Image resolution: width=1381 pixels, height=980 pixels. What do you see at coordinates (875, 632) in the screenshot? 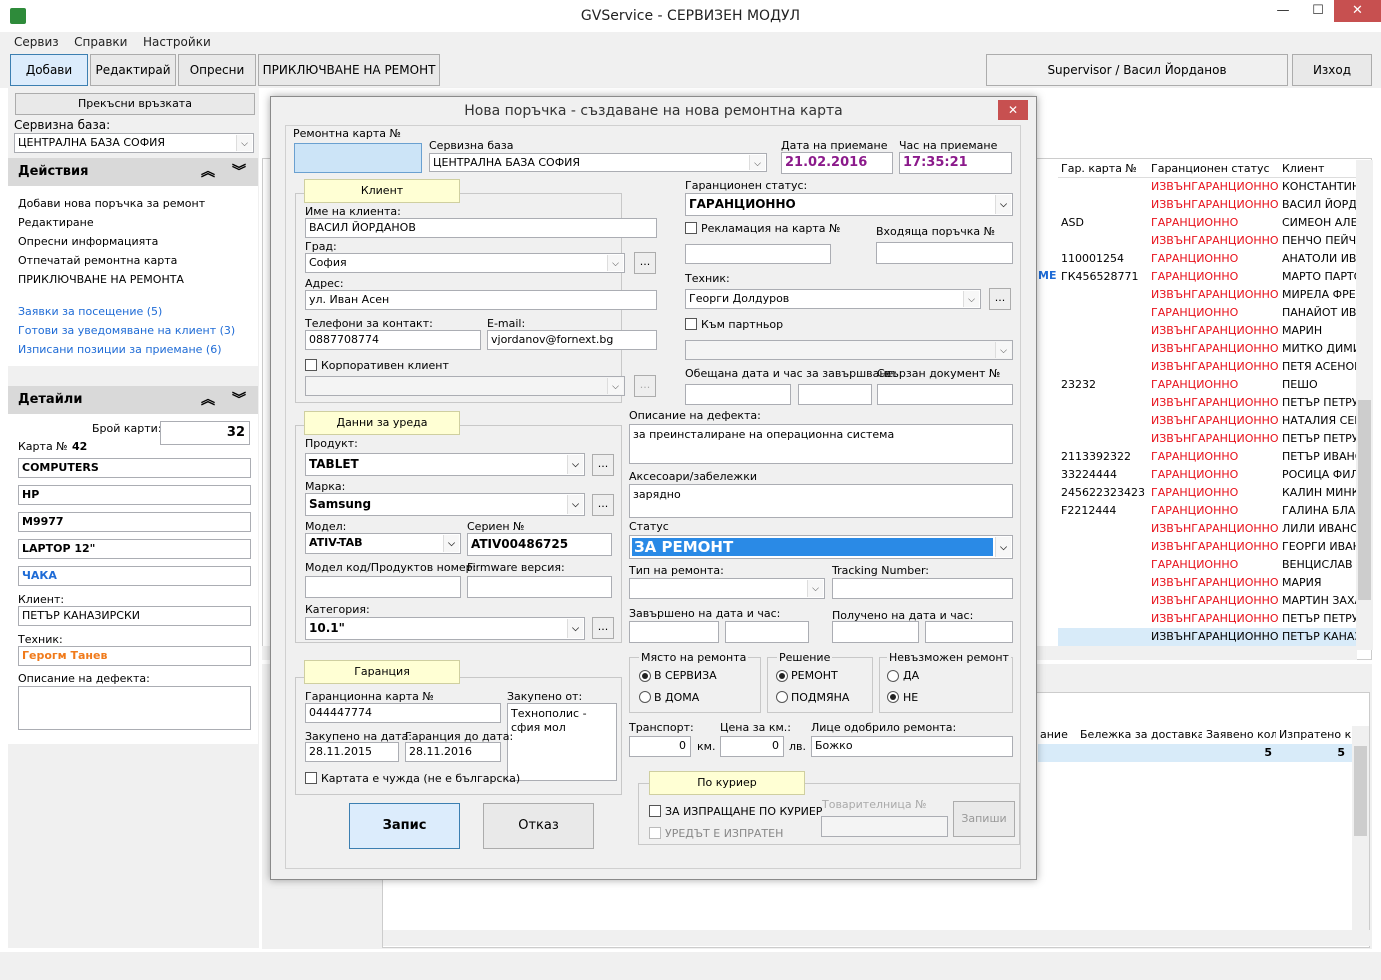
I see `received-date-field` at bounding box center [875, 632].